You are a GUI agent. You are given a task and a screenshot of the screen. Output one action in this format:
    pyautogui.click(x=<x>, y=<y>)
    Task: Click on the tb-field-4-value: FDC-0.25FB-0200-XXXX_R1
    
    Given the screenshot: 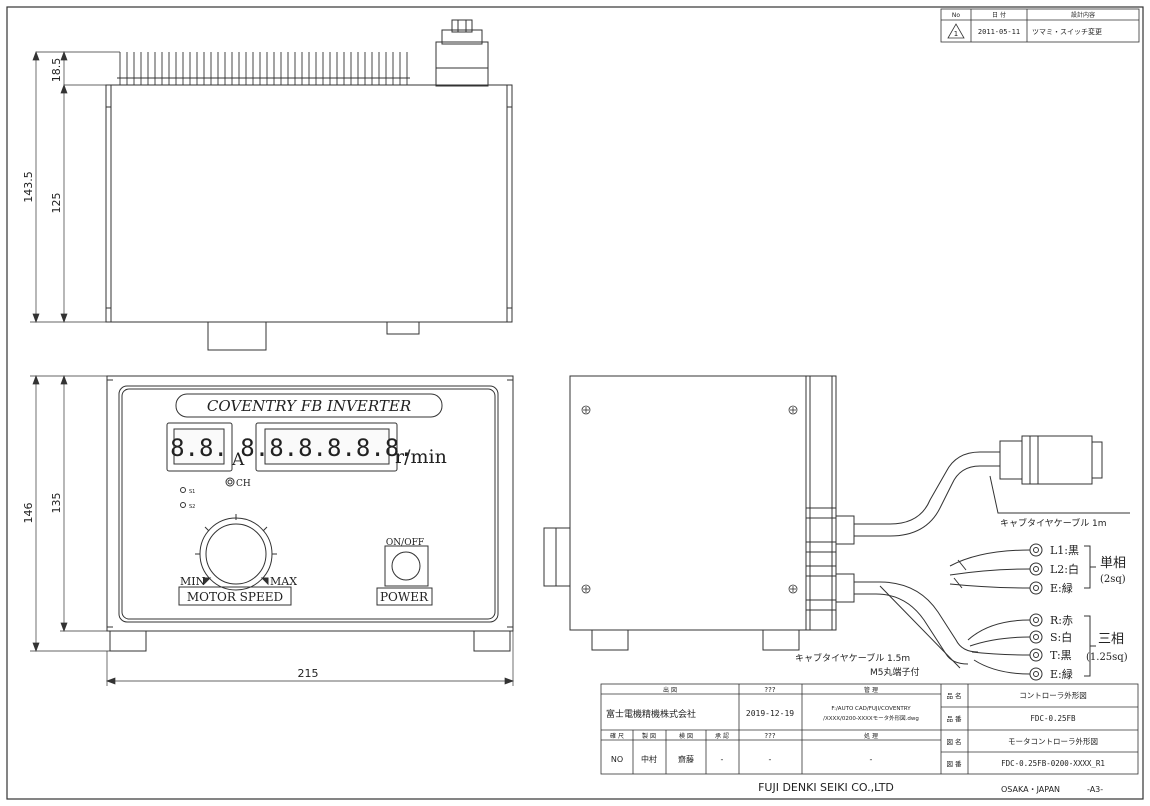 What is the action you would take?
    pyautogui.click(x=1053, y=763)
    